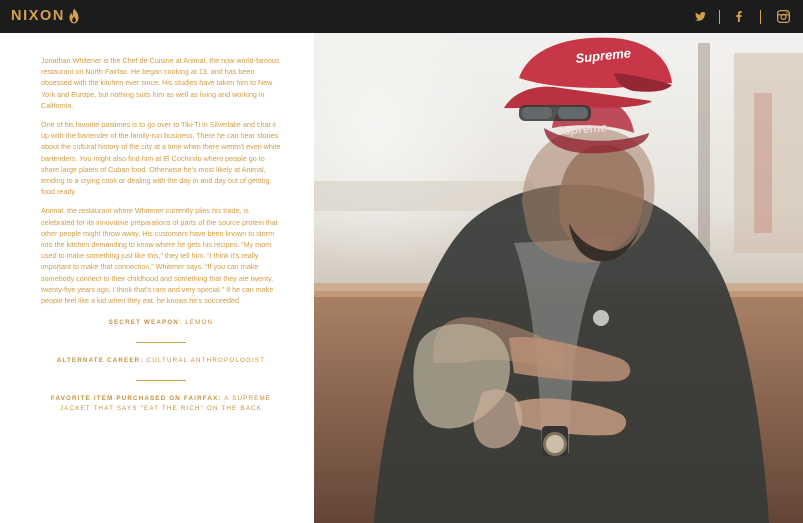 The image size is (803, 523). I want to click on twitter-icon, so click(700, 16).